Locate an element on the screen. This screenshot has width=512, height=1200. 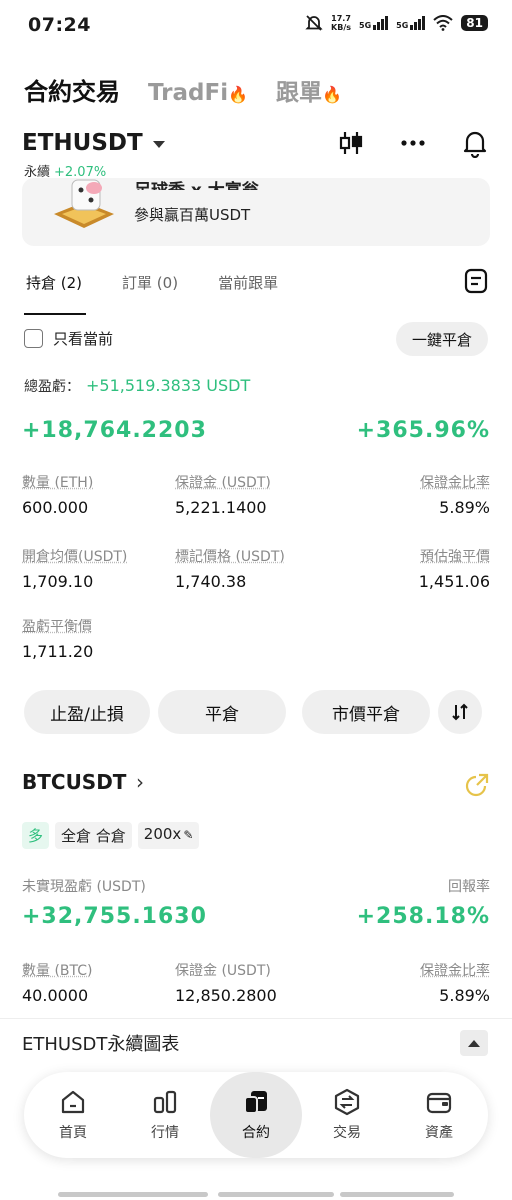
btc-upnl: +32,755.1630 is located at coordinates (114, 916).